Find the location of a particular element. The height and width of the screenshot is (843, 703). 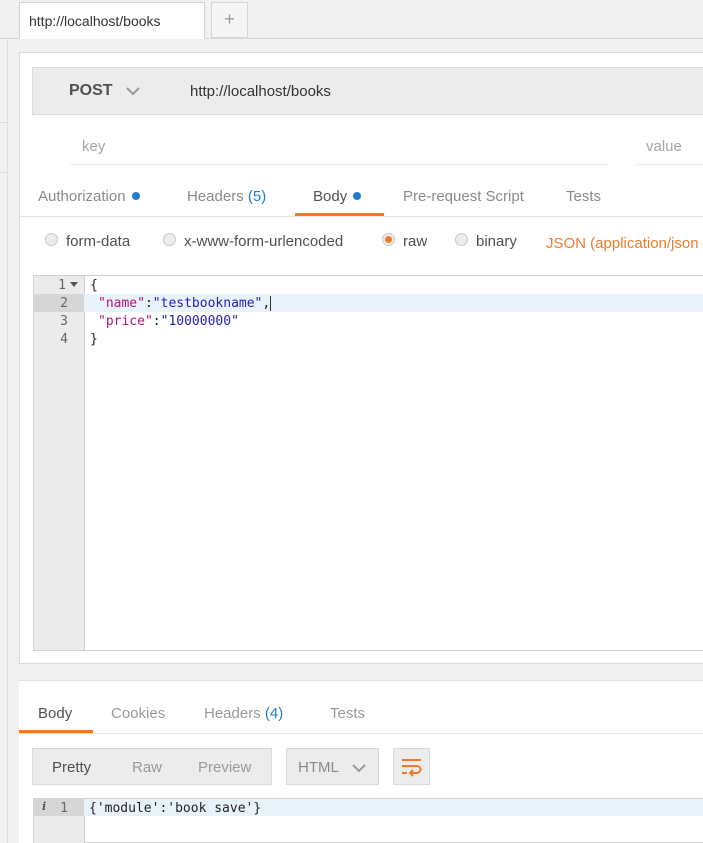

param-key-underline is located at coordinates (339, 164).